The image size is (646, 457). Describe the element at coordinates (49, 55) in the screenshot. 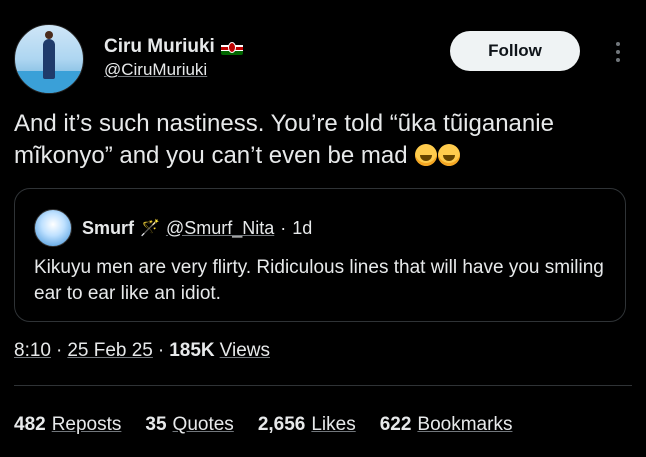

I see `avatar-figure` at that location.